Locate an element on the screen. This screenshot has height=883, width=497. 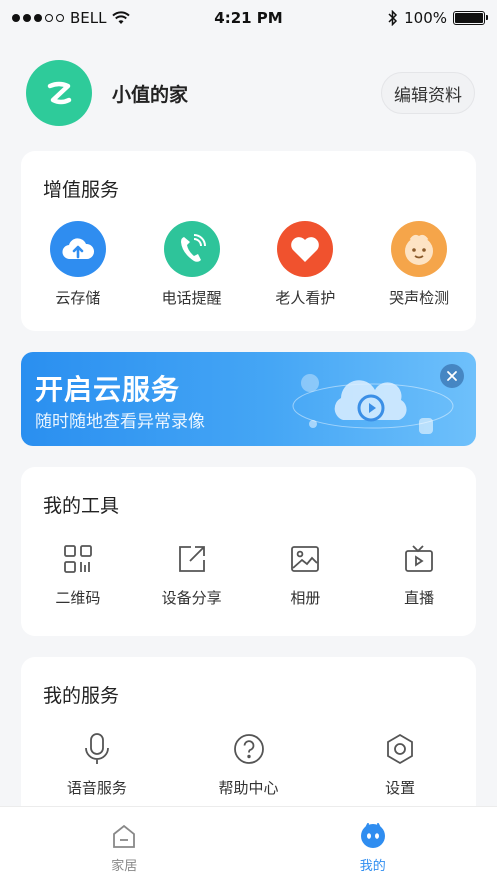
service-help-center: 帮助中心 is located at coordinates (249, 764).